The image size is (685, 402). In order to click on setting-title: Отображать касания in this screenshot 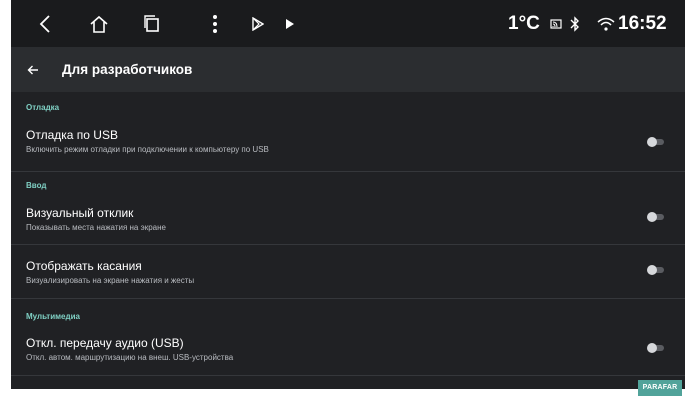, I will do `click(84, 266)`.